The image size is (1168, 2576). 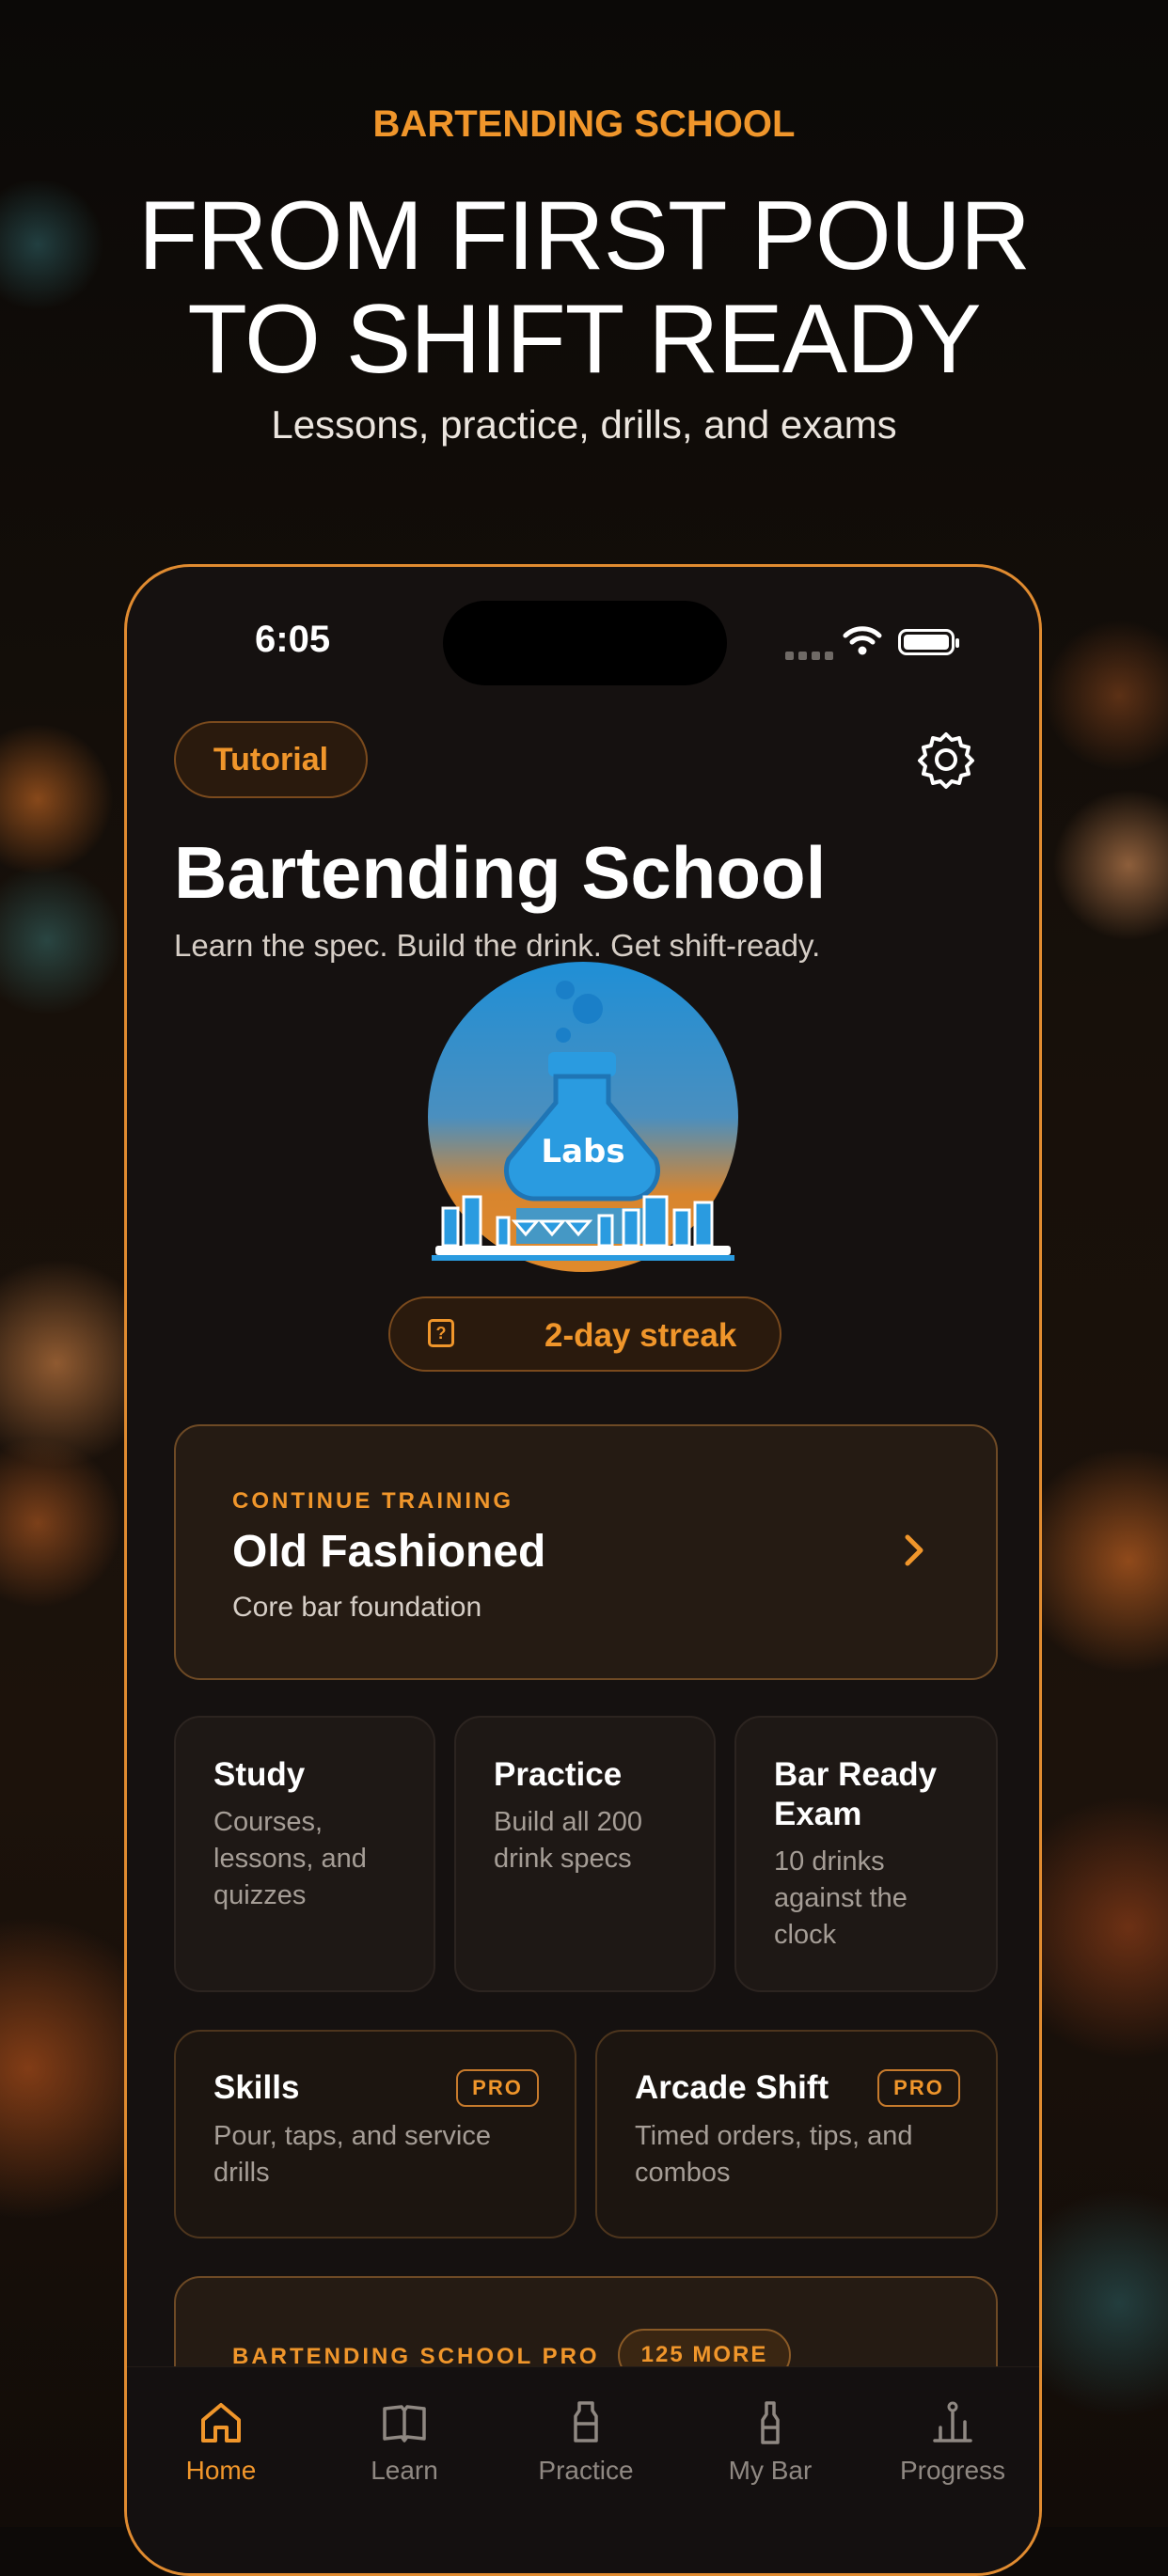 What do you see at coordinates (500, 873) in the screenshot?
I see `page-title: Bartending School` at bounding box center [500, 873].